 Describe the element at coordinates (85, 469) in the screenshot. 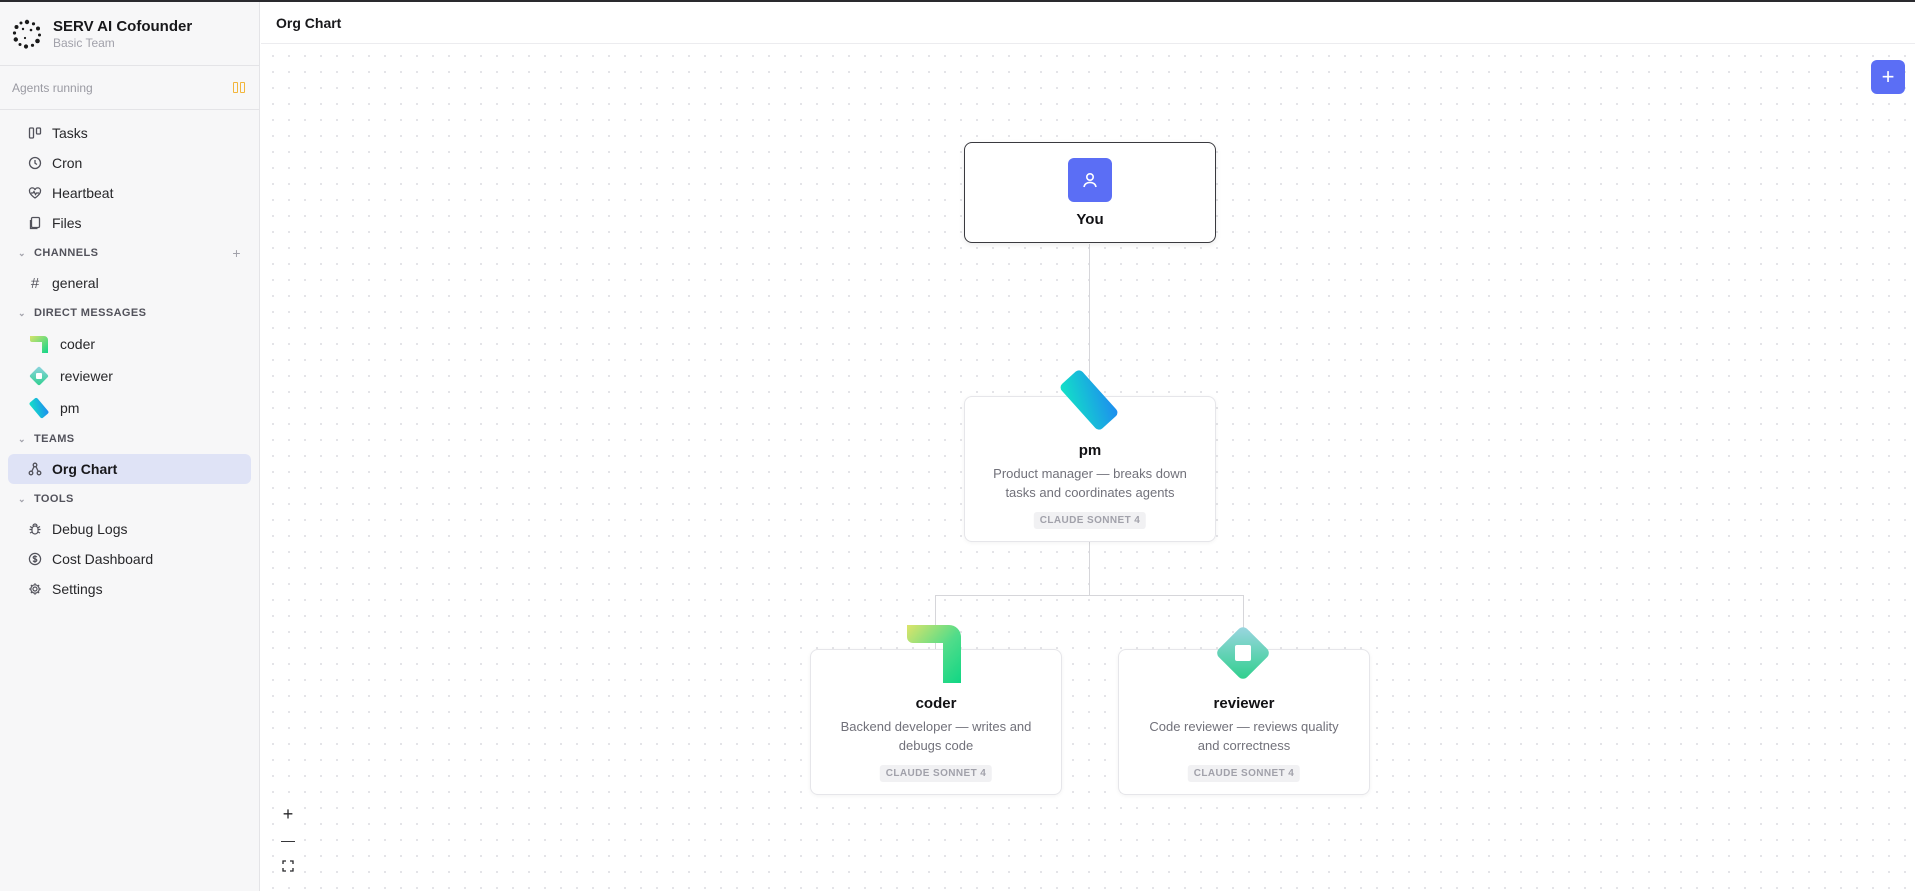

I see `nav-org-chart-label: Org Chart` at that location.